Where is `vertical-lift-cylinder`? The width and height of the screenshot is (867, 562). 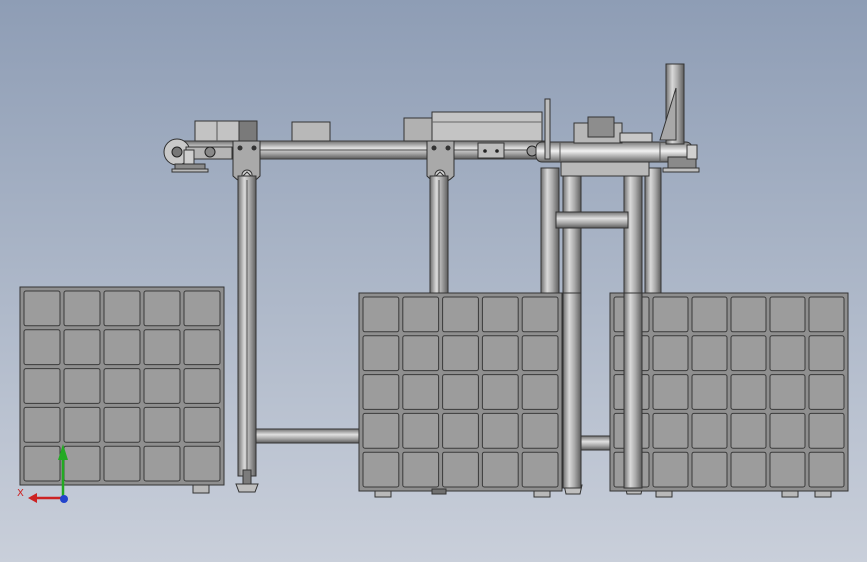
vertical-lift-cylinder is located at coordinates (672, 104).